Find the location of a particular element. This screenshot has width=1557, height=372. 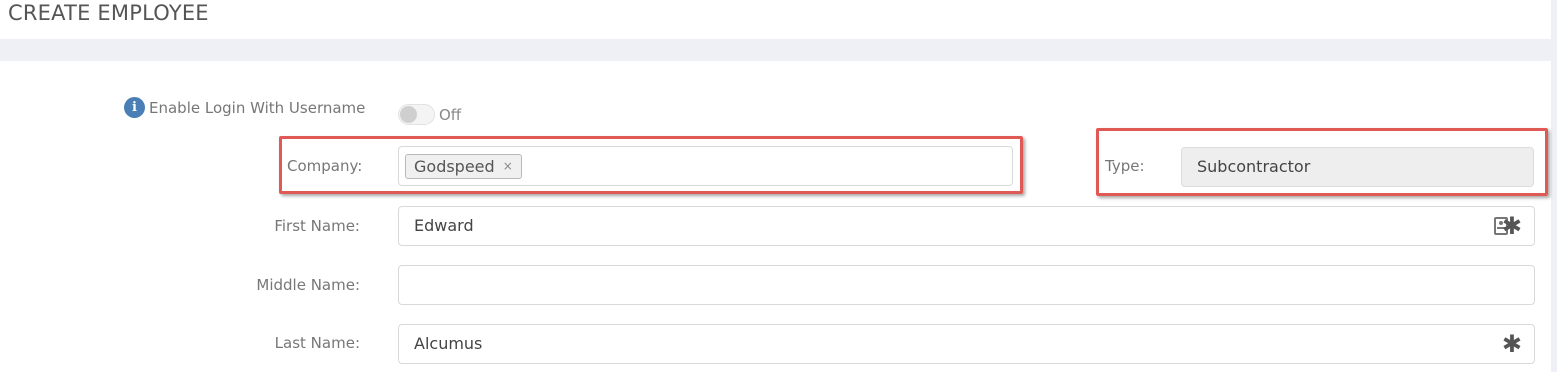

company-highlight-box is located at coordinates (651, 165).